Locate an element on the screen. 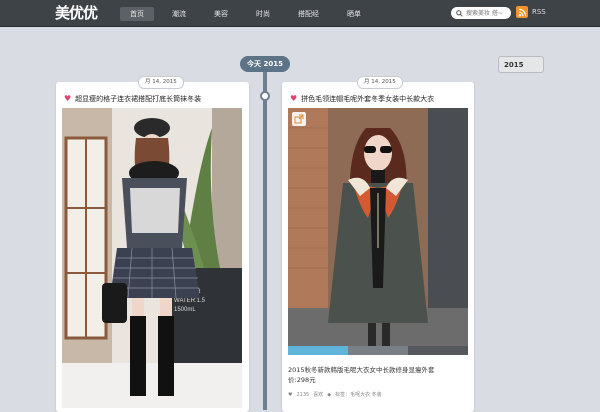 The image size is (600, 412). rss-label: RSS is located at coordinates (539, 12).